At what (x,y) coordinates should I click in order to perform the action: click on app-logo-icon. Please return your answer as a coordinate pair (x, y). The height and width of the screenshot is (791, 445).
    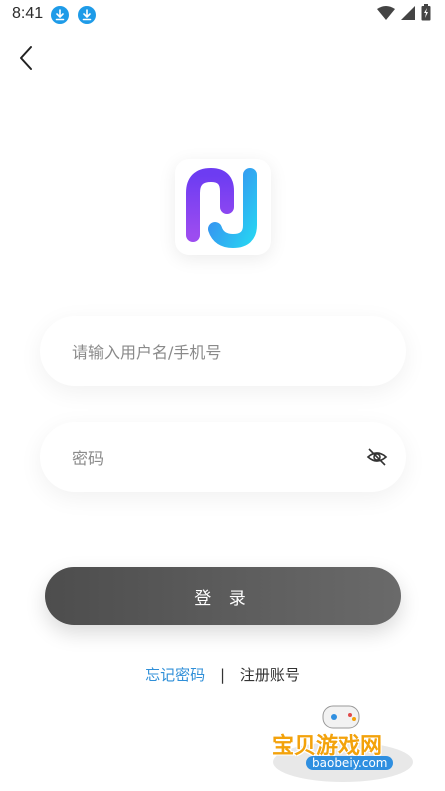
    Looking at the image, I should click on (221, 208).